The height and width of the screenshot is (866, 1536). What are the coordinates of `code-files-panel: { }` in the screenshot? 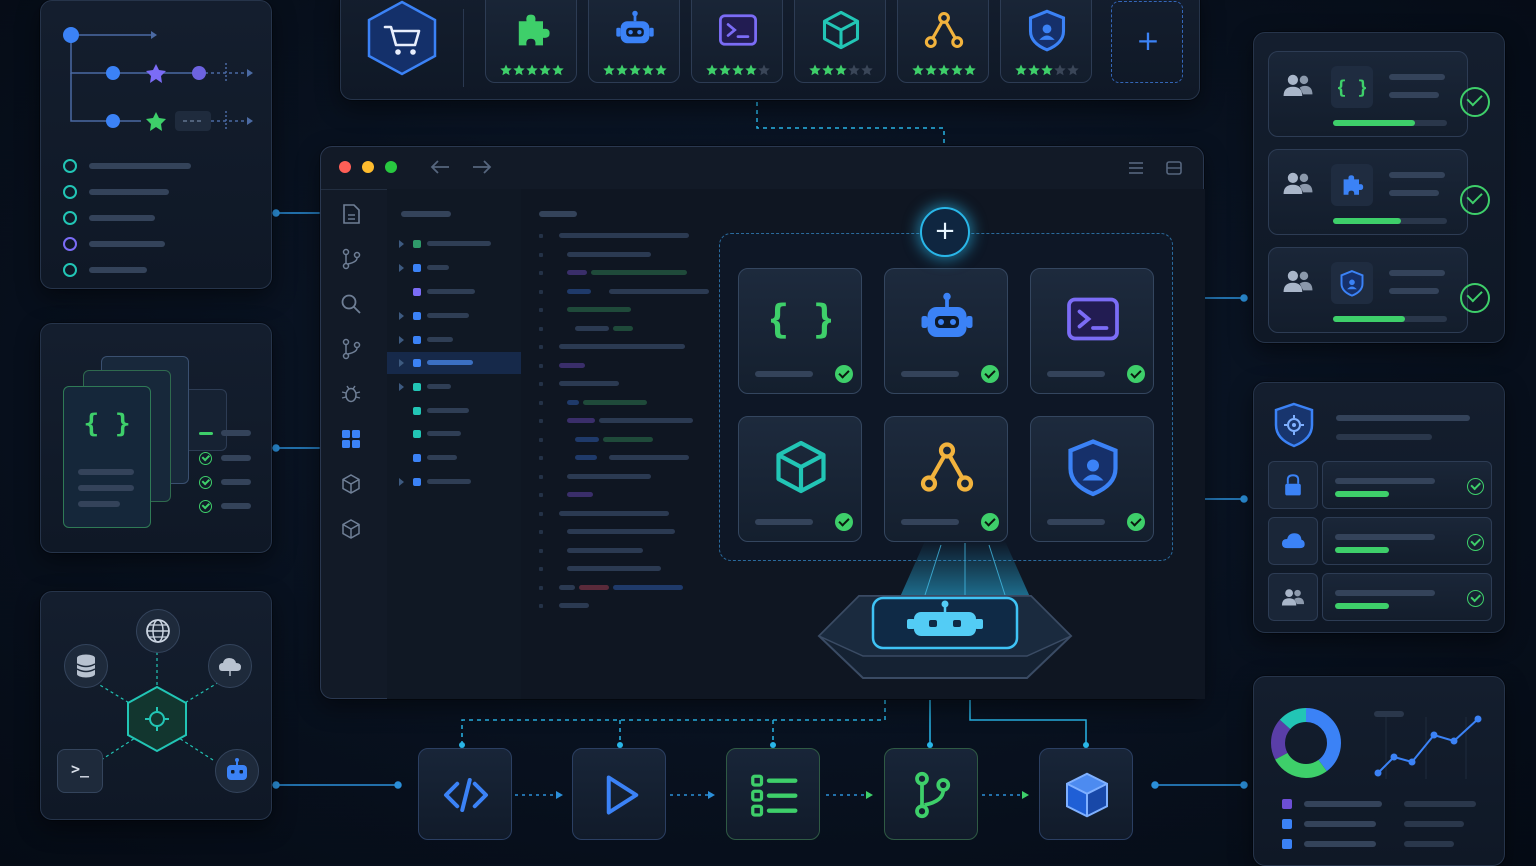 It's located at (156, 438).